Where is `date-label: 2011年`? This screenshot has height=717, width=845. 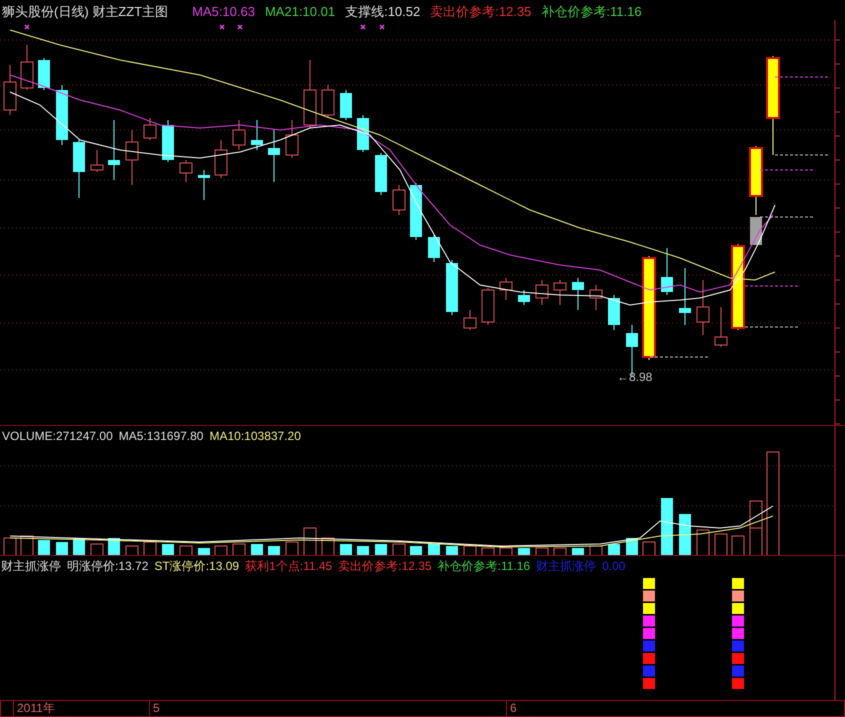 date-label: 2011年 is located at coordinates (34, 708).